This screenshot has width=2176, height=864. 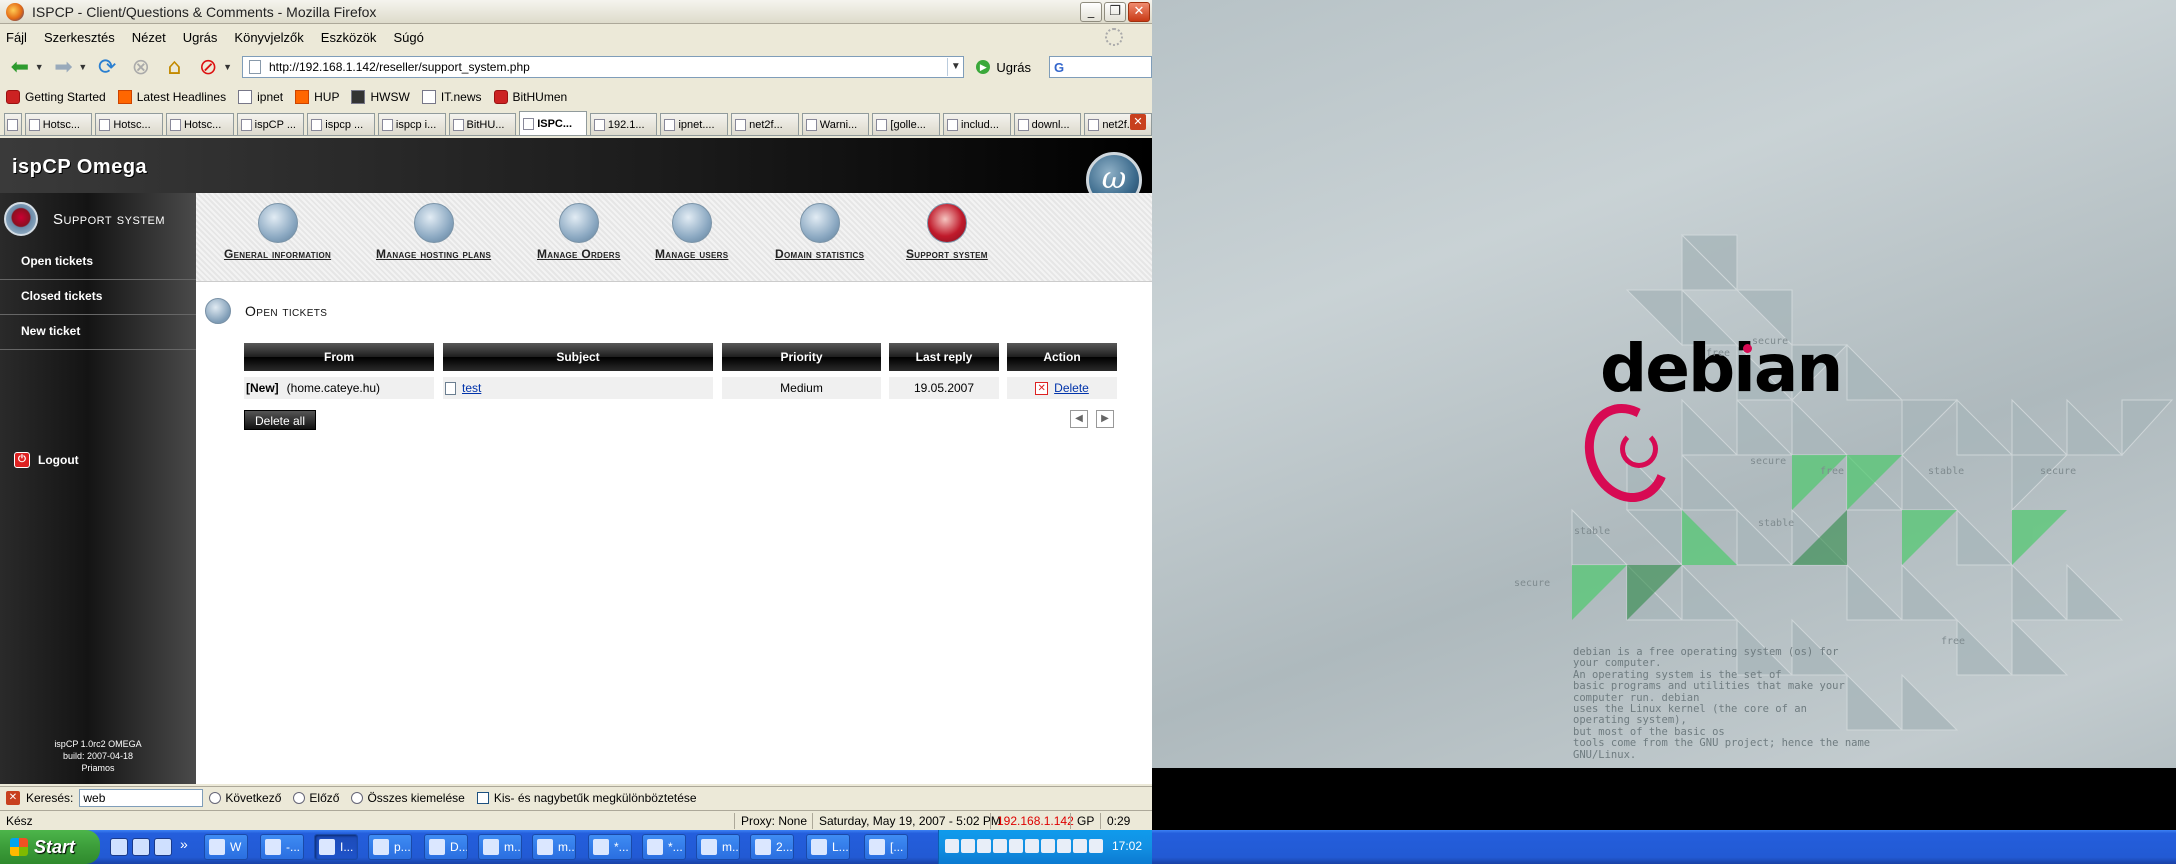 I want to click on table-cell-action: ✕ Delete, so click(x=1062, y=388).